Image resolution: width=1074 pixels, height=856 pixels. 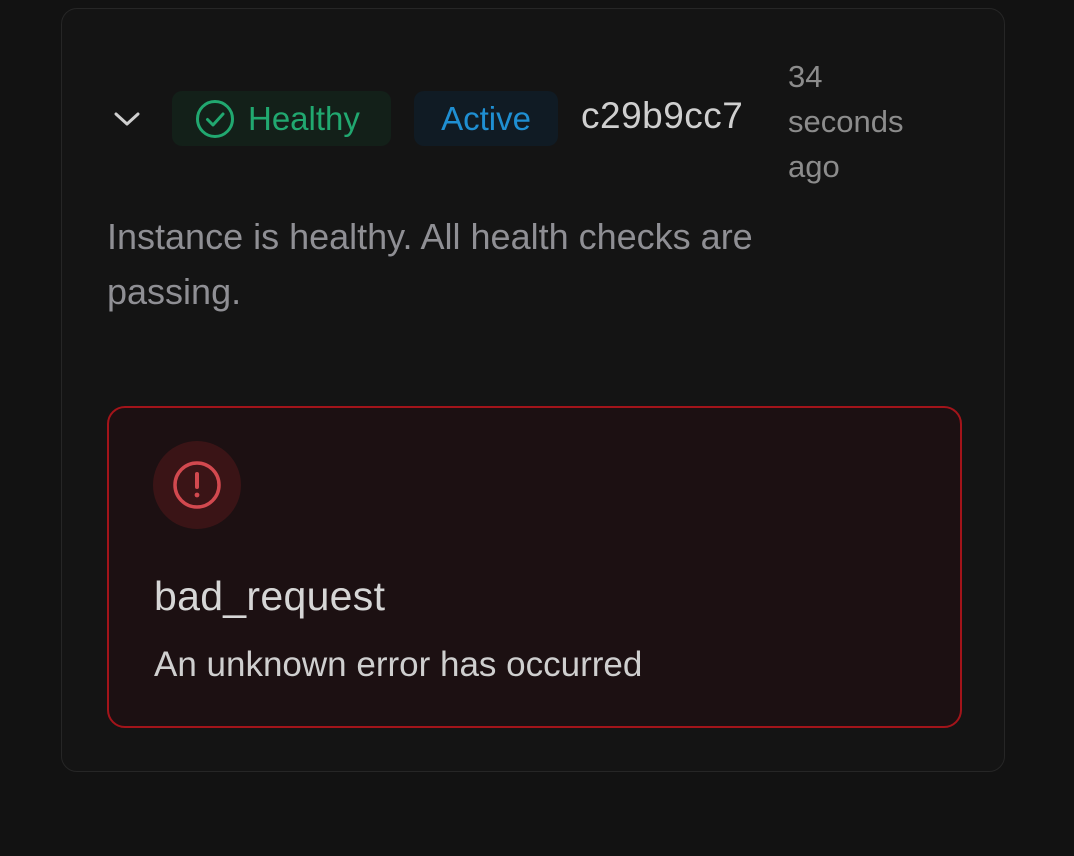 I want to click on error-icon-container, so click(x=197, y=485).